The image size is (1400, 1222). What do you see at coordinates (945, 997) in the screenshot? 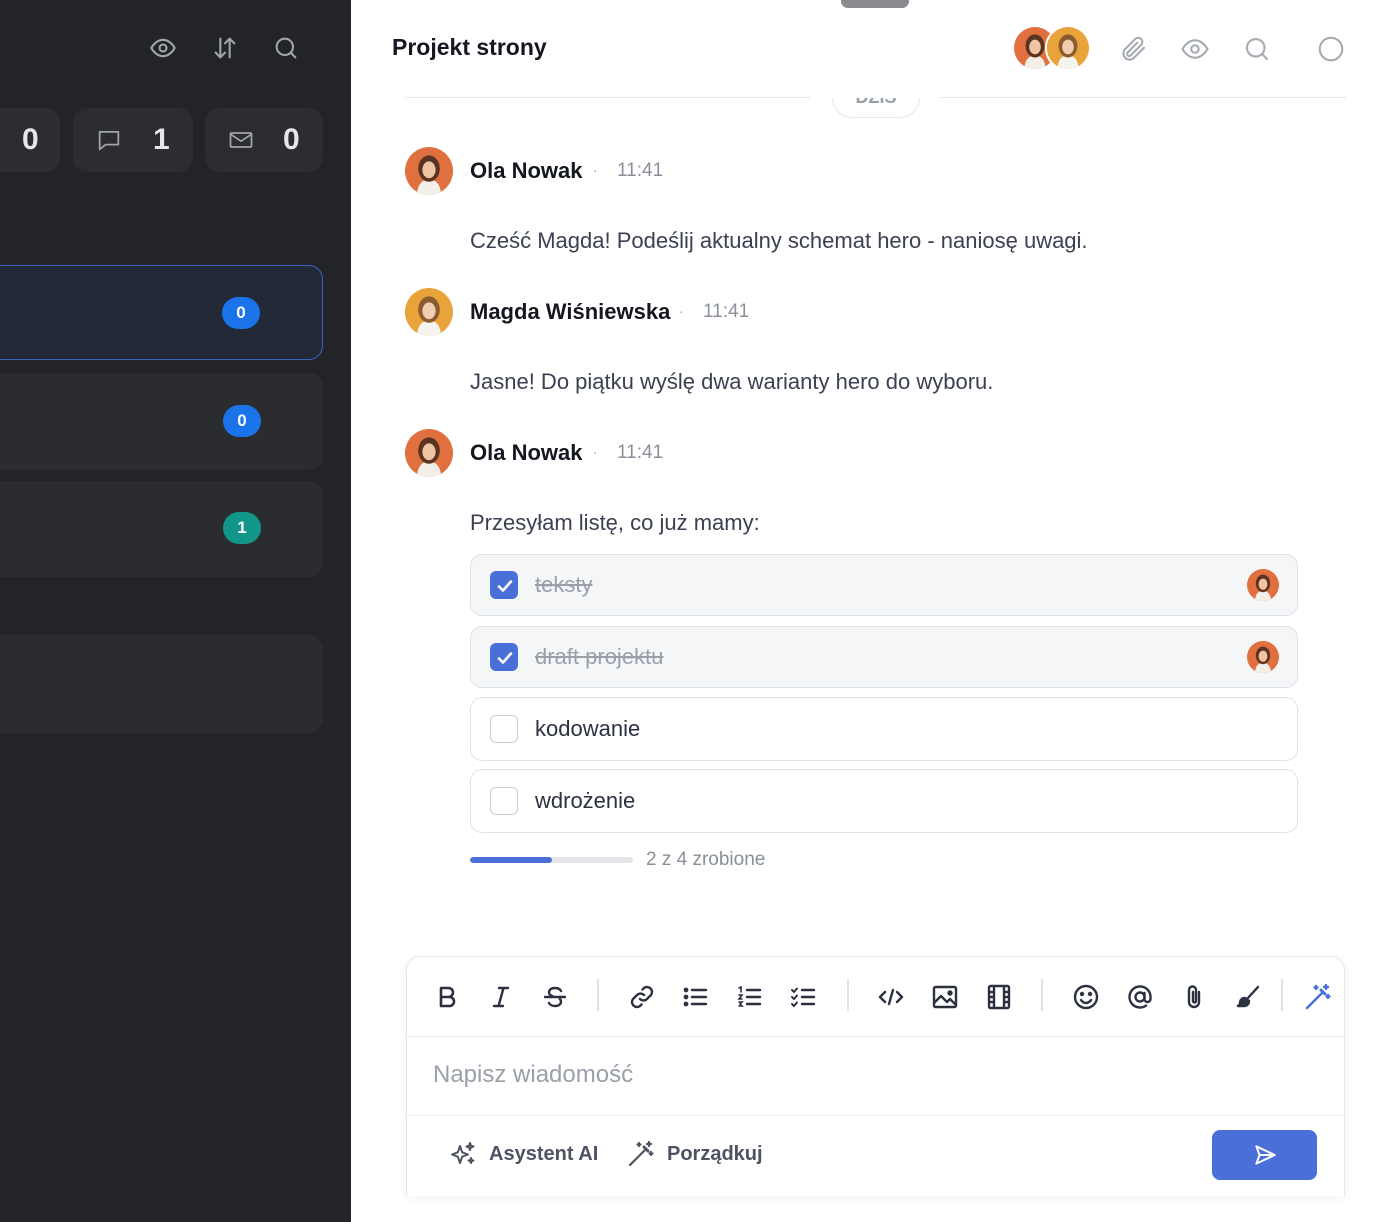
I see `image-icon` at bounding box center [945, 997].